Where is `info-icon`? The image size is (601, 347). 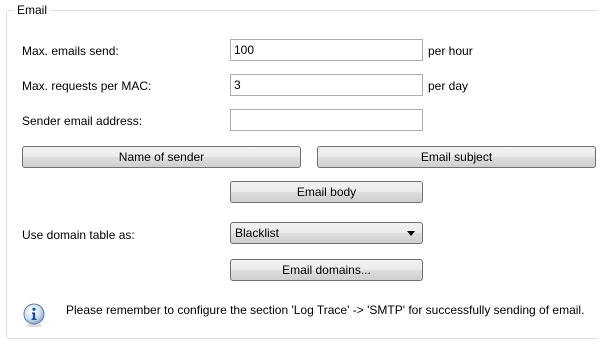 info-icon is located at coordinates (34, 315).